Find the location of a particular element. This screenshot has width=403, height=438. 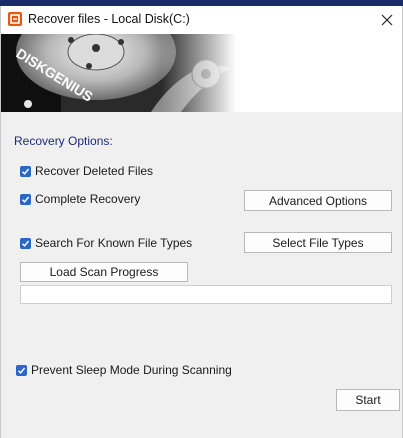

complete-recovery-label: Complete Recovery is located at coordinates (88, 199).